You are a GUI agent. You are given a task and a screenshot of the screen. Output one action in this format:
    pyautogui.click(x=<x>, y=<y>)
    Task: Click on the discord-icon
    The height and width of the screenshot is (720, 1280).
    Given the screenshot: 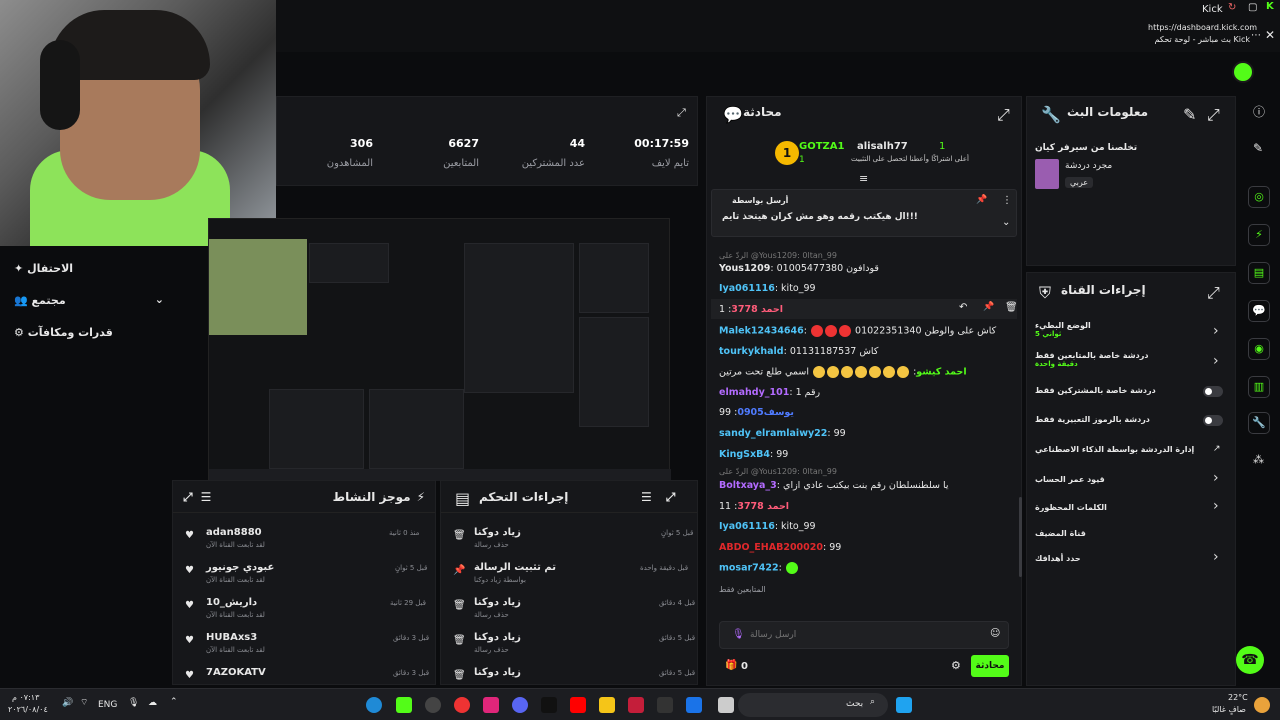 What is the action you would take?
    pyautogui.click(x=520, y=705)
    